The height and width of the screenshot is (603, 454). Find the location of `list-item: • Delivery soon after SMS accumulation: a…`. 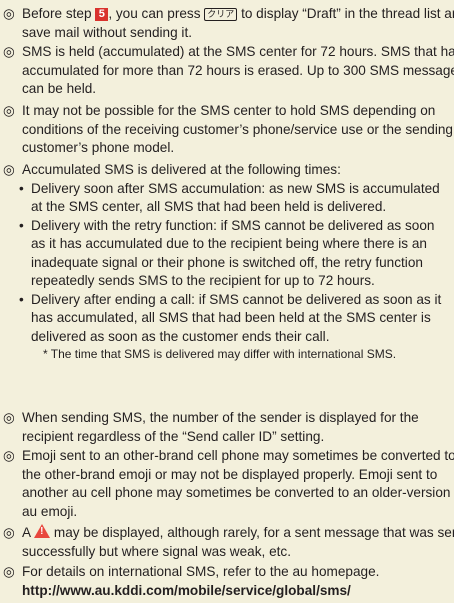

list-item: • Delivery soon after SMS accumulation: a… is located at coordinates (225, 198).